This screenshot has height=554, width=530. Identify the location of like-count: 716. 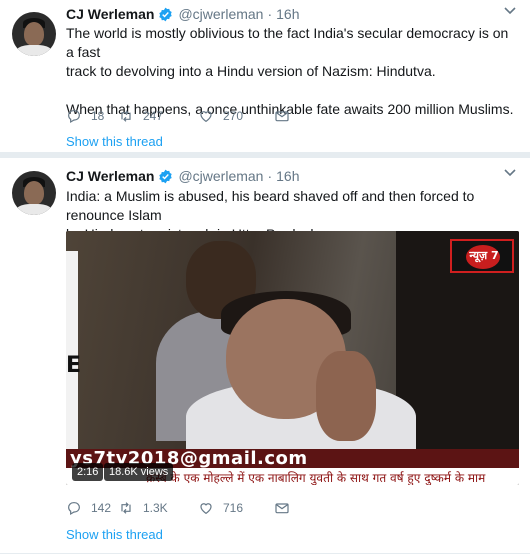
(233, 508).